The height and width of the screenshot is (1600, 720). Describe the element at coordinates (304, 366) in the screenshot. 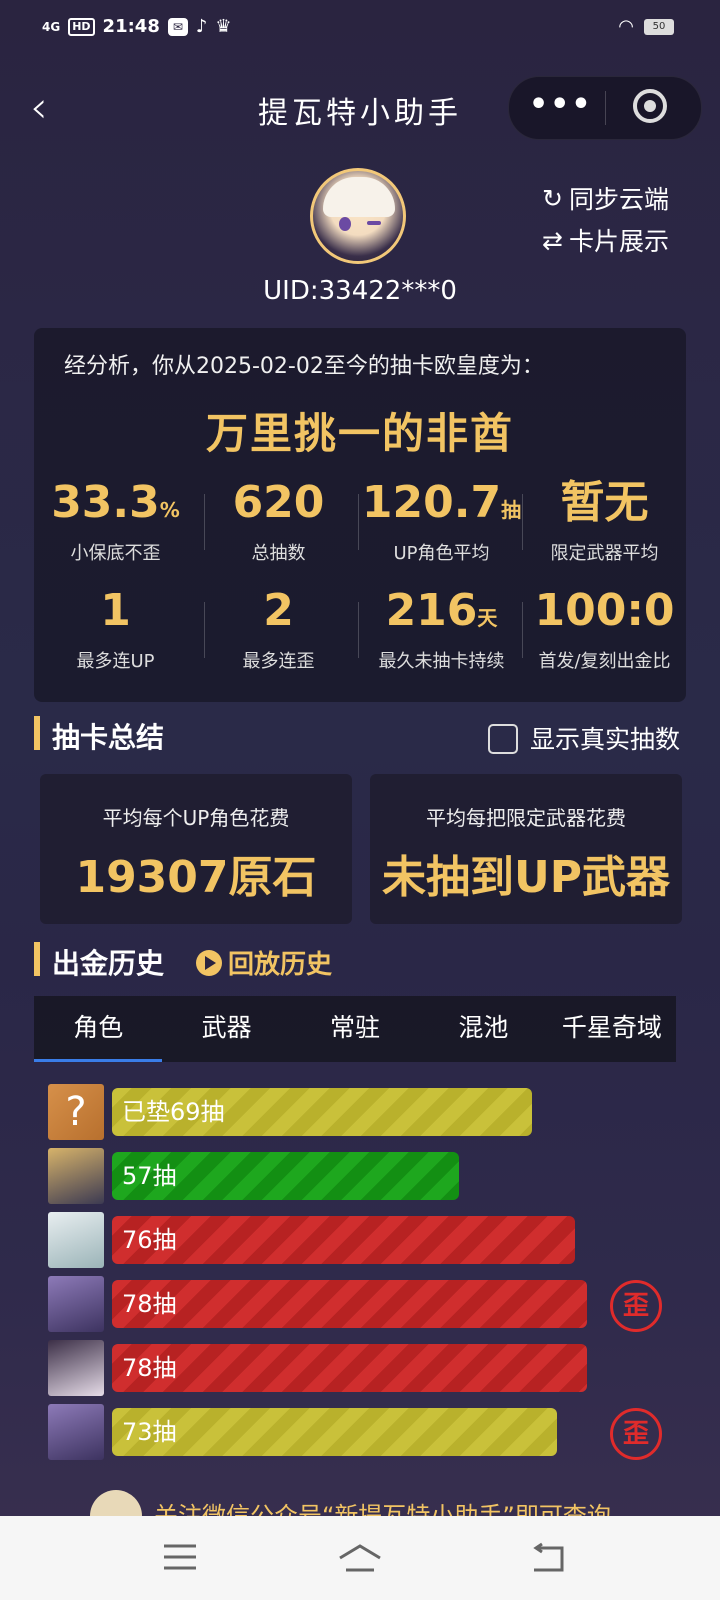

I see `analysis-intro: 经分析，你从2025-02-02至今的抽卡欧皇度为：` at that location.